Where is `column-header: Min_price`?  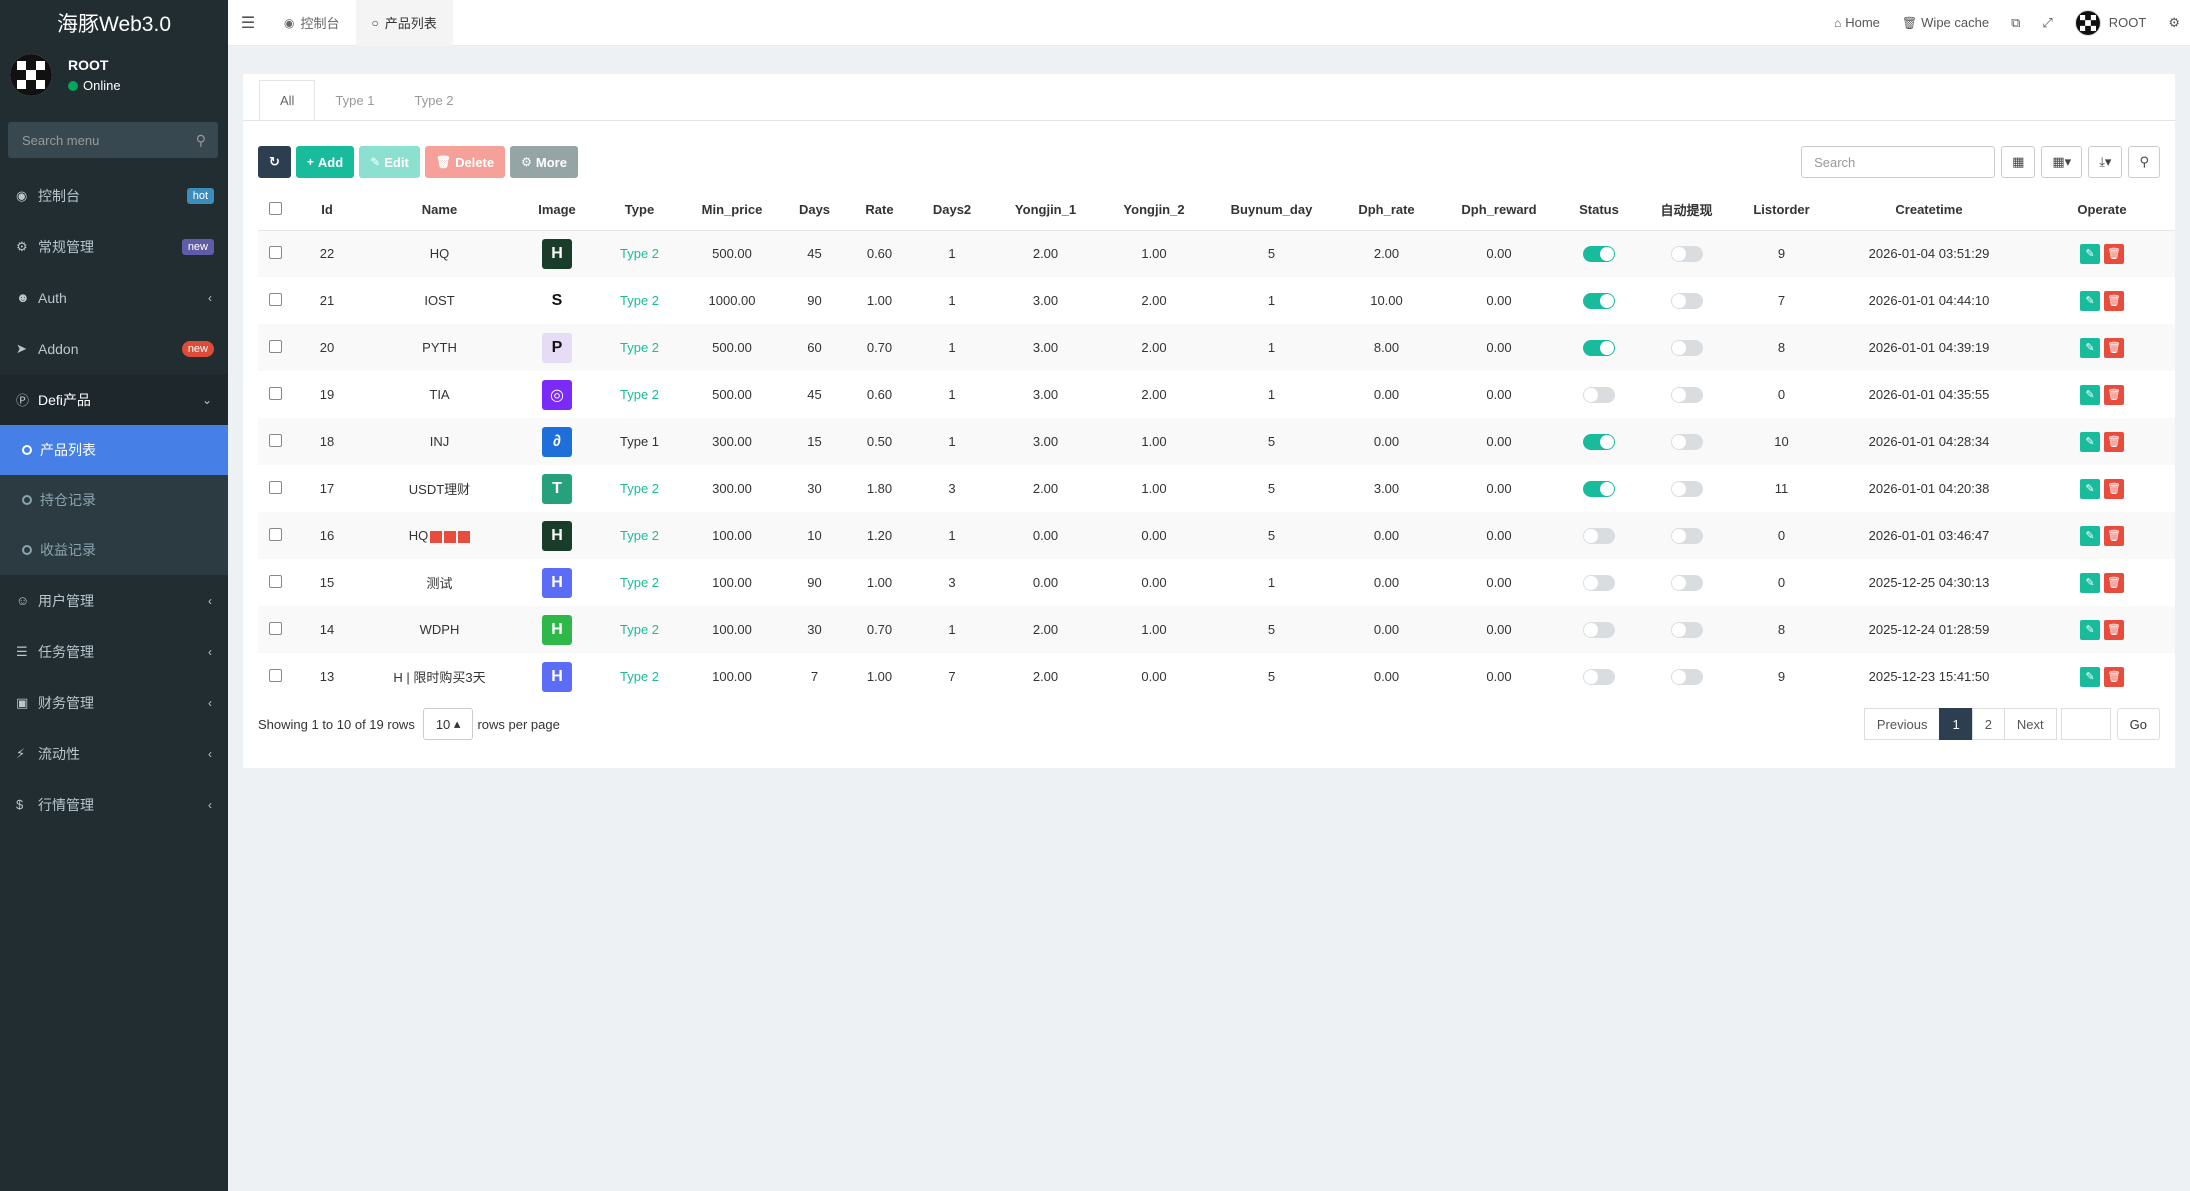 column-header: Min_price is located at coordinates (732, 210).